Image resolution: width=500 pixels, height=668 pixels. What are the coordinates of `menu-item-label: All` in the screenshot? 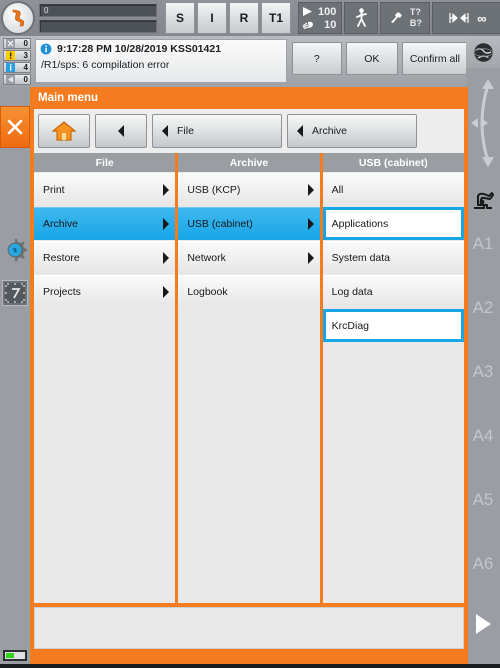 It's located at (337, 190).